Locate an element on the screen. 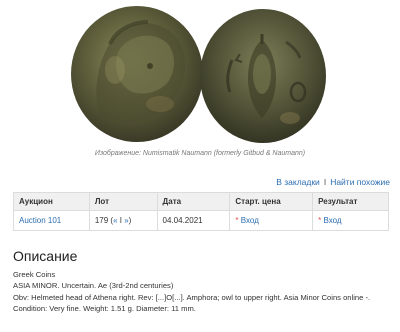 The width and height of the screenshot is (400, 332). description-heading: Описание is located at coordinates (45, 256).